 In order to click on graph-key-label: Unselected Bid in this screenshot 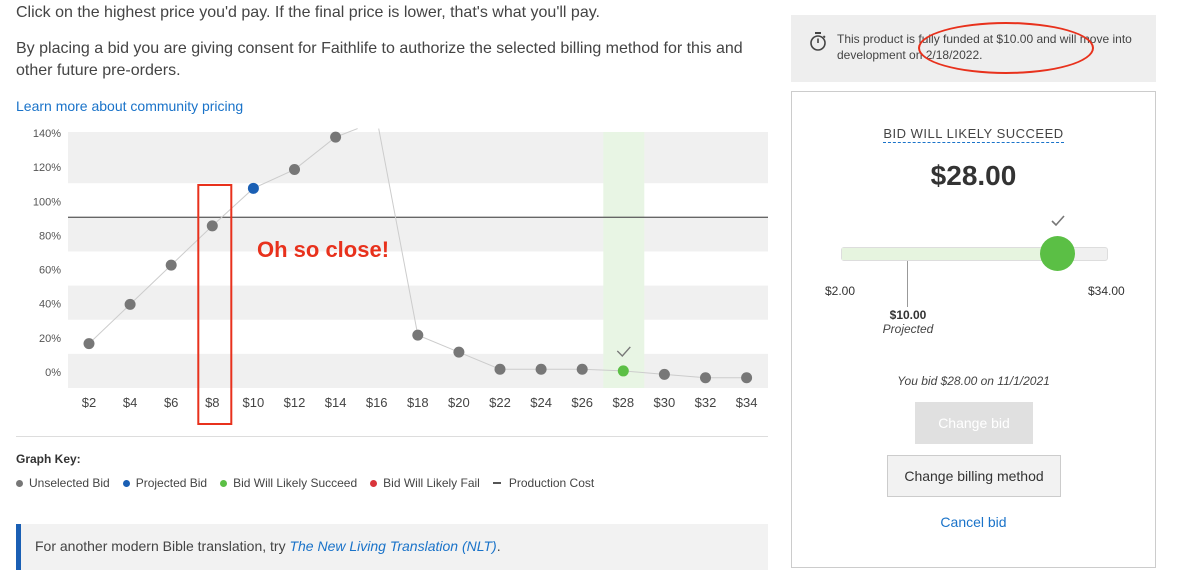, I will do `click(69, 483)`.